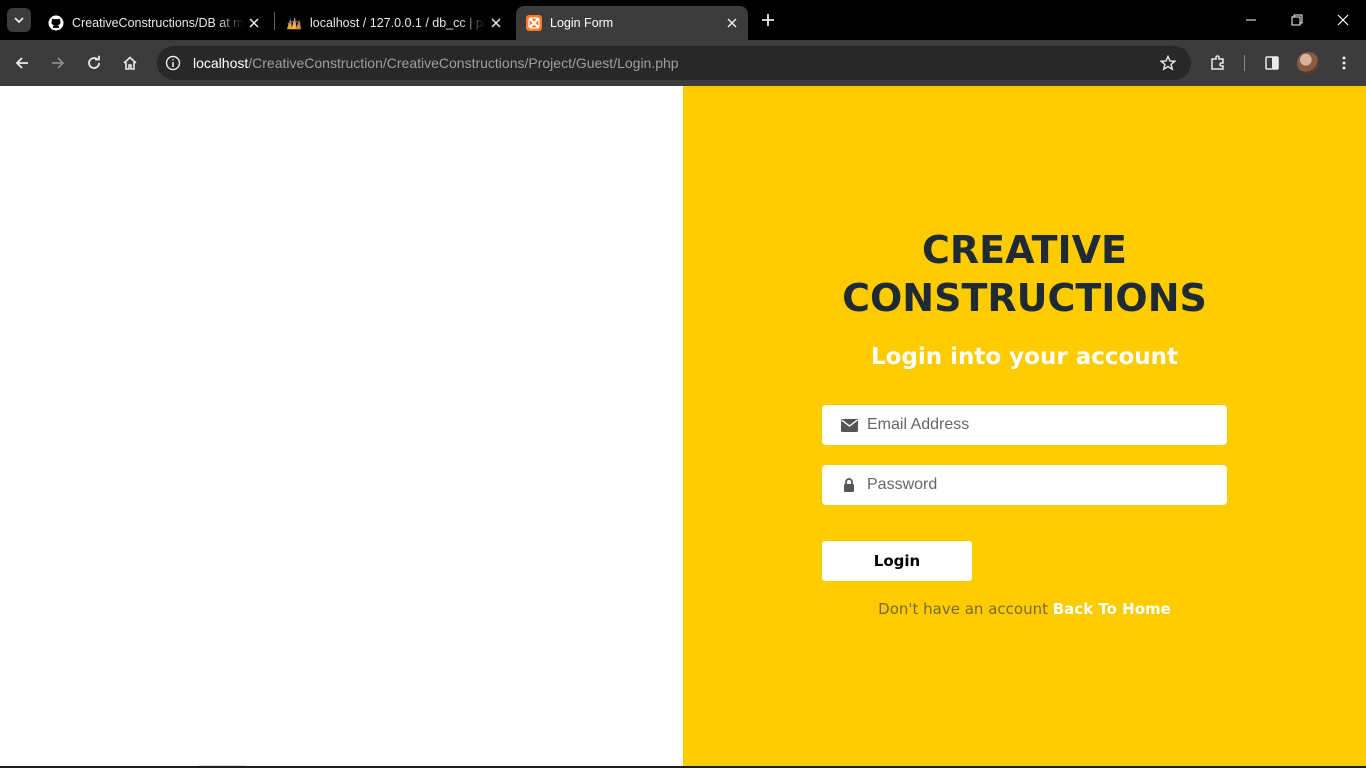 This screenshot has width=1366, height=768. I want to click on plus-icon, so click(768, 20).